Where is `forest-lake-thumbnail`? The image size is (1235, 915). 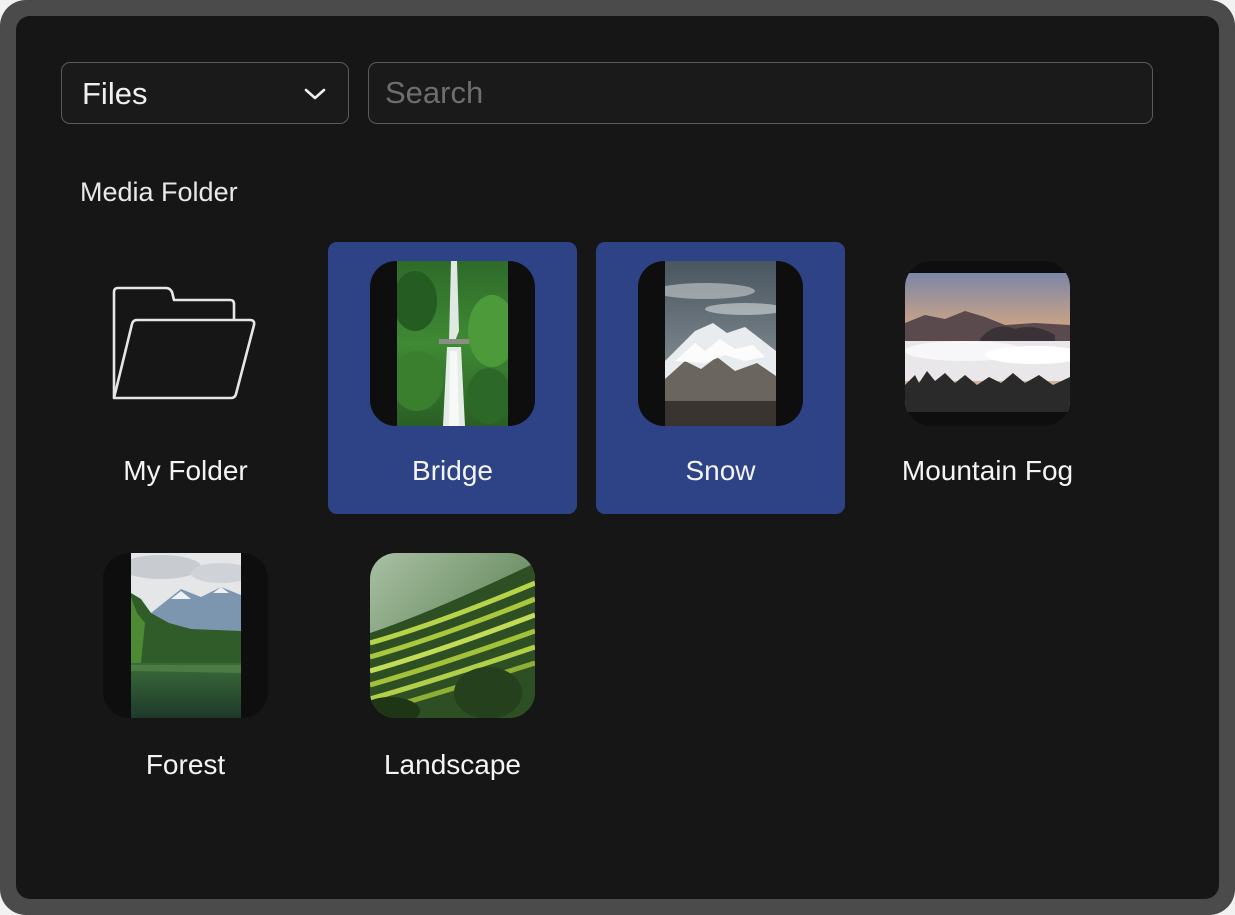
forest-lake-thumbnail is located at coordinates (185, 635).